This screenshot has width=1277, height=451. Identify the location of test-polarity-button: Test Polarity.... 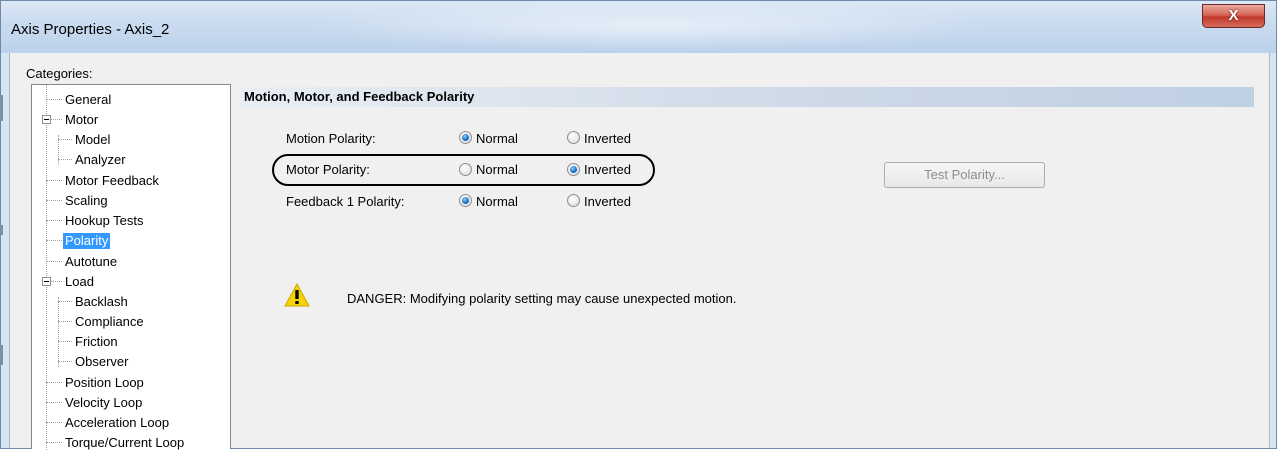
(964, 175).